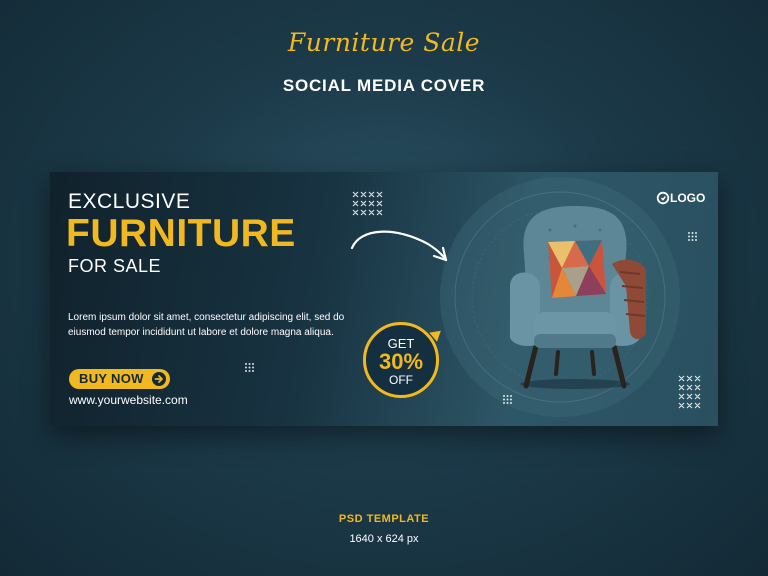  I want to click on right-arrow-icon, so click(158, 379).